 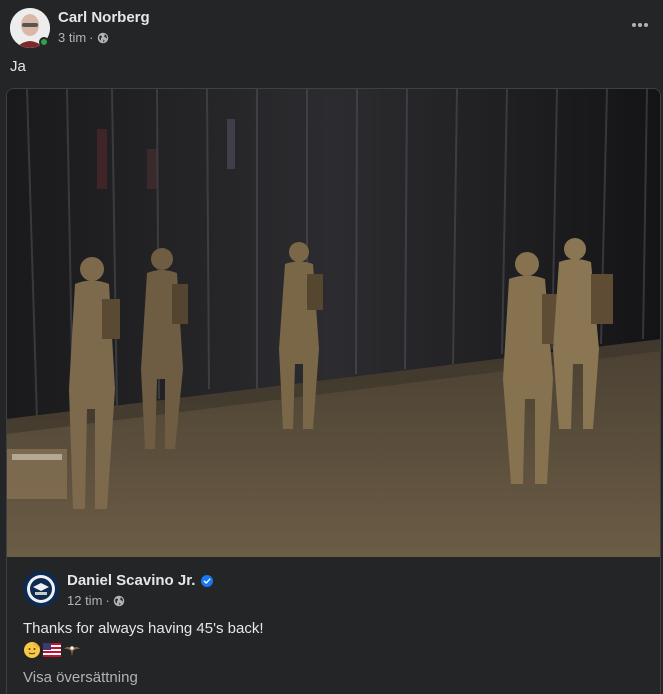 I want to click on shared-post-text: Thanks for always having 45's back!, so click(x=143, y=628).